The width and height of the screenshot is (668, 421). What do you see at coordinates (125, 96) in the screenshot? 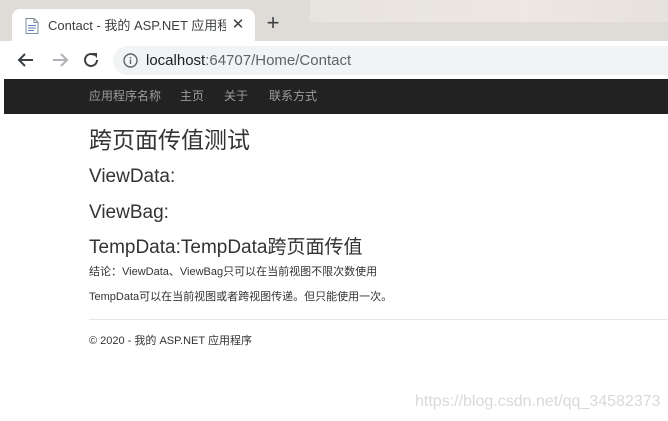
I see `navbar-brand: 应用程序名称` at bounding box center [125, 96].